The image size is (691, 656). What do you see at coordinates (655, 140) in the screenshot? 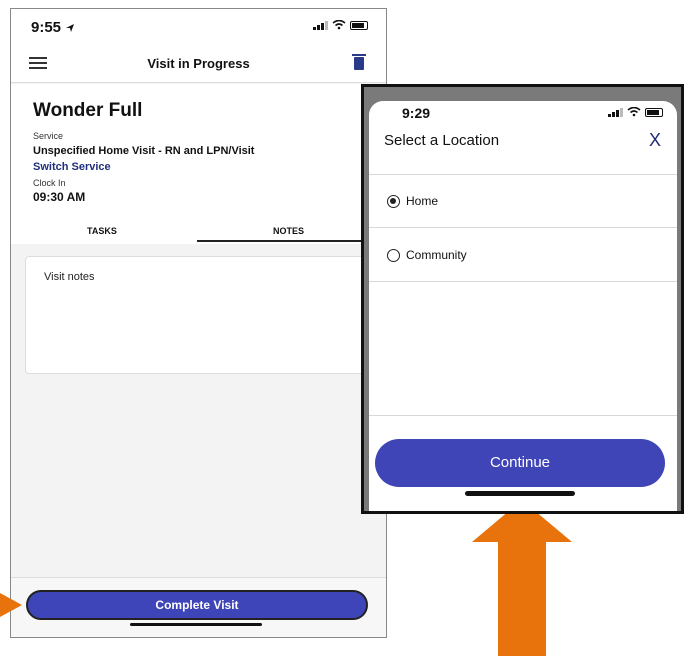
I see `close-icon: X` at bounding box center [655, 140].